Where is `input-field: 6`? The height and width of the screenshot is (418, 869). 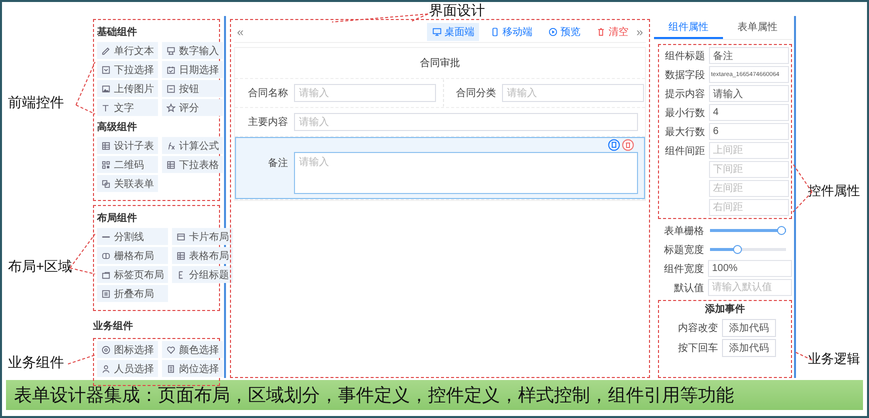 input-field: 6 is located at coordinates (749, 131).